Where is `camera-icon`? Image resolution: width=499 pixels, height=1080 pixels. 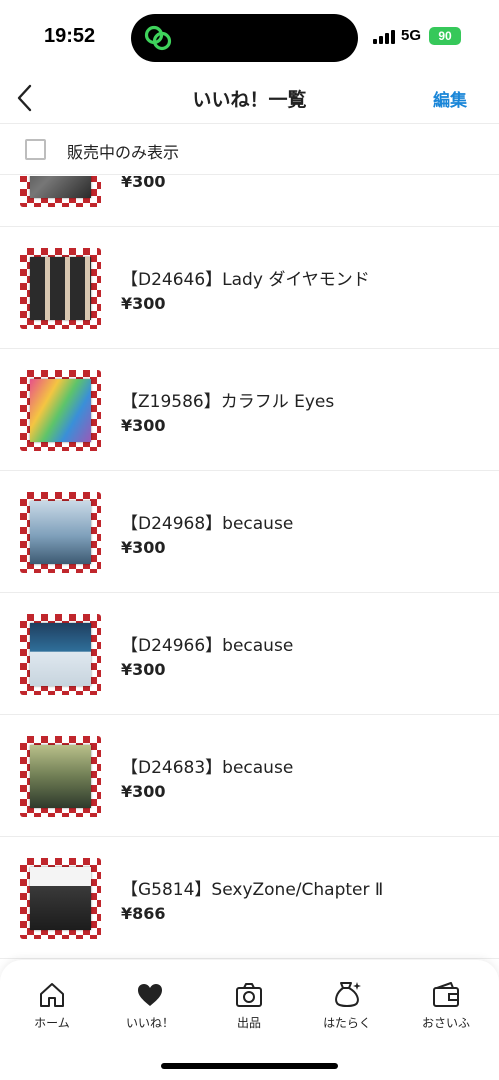
camera-icon is located at coordinates (249, 995).